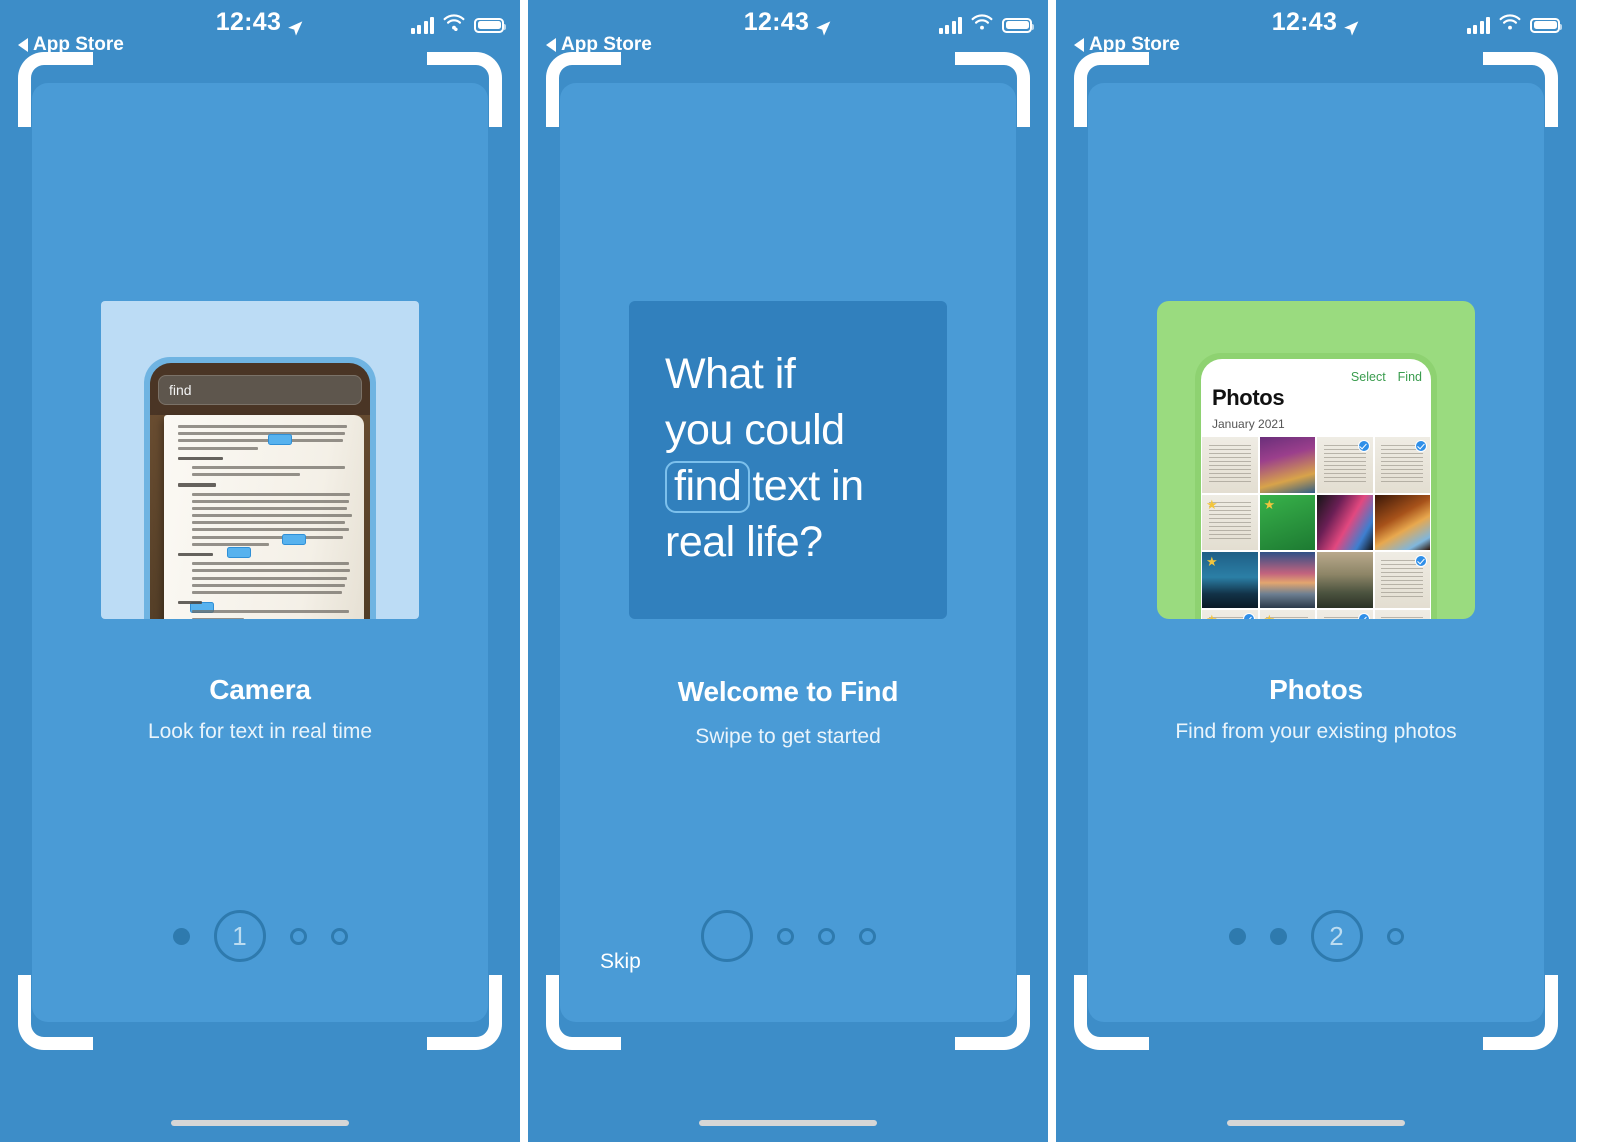  I want to click on illustration-phone-body: find, so click(260, 488).